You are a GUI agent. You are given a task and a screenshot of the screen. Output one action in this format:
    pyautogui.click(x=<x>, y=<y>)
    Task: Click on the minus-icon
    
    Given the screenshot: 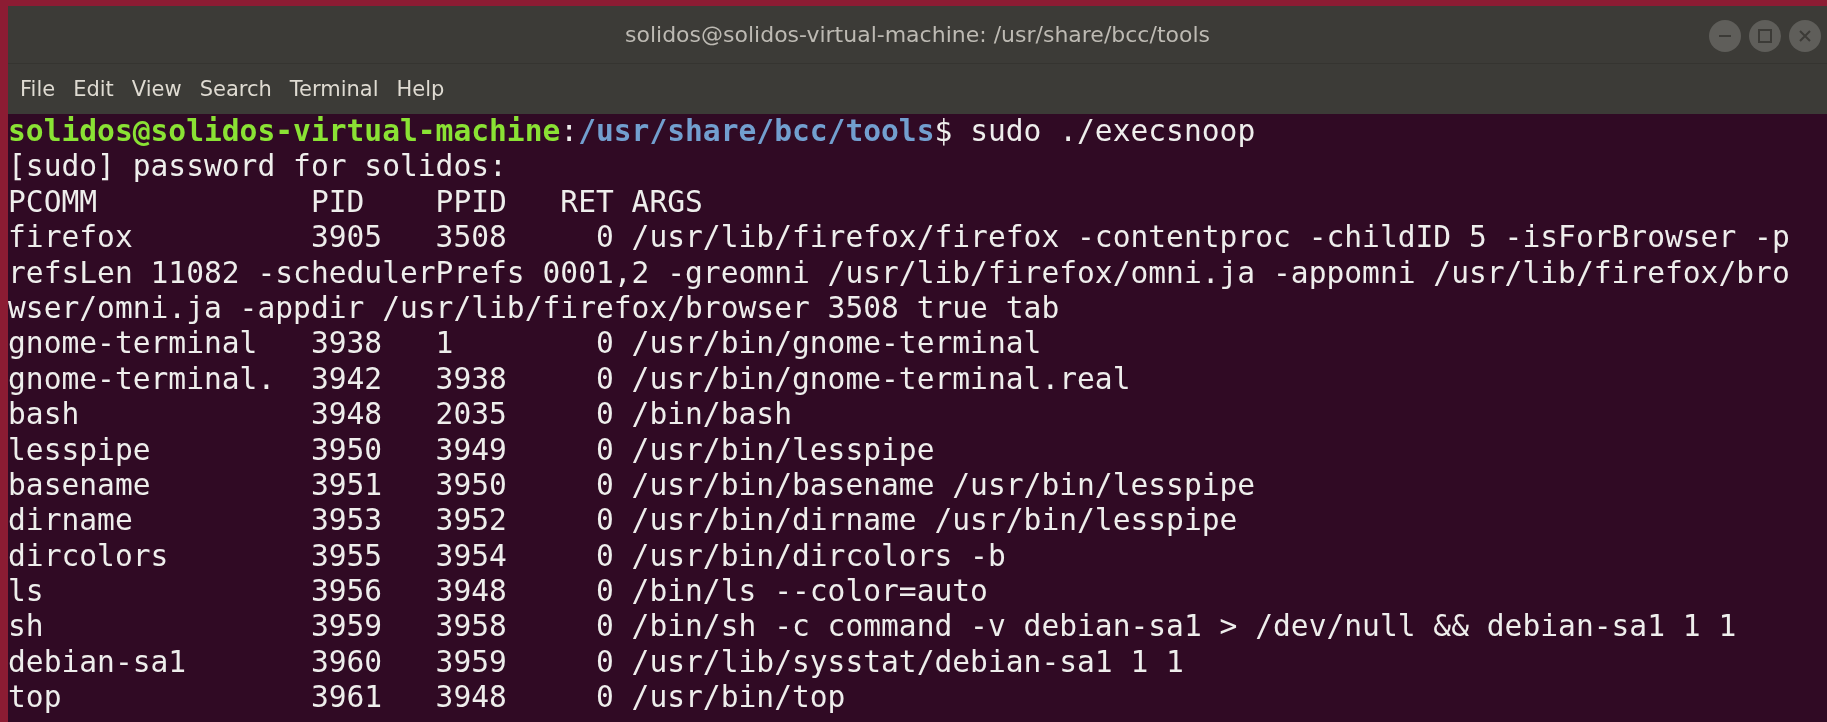 What is the action you would take?
    pyautogui.click(x=1725, y=36)
    